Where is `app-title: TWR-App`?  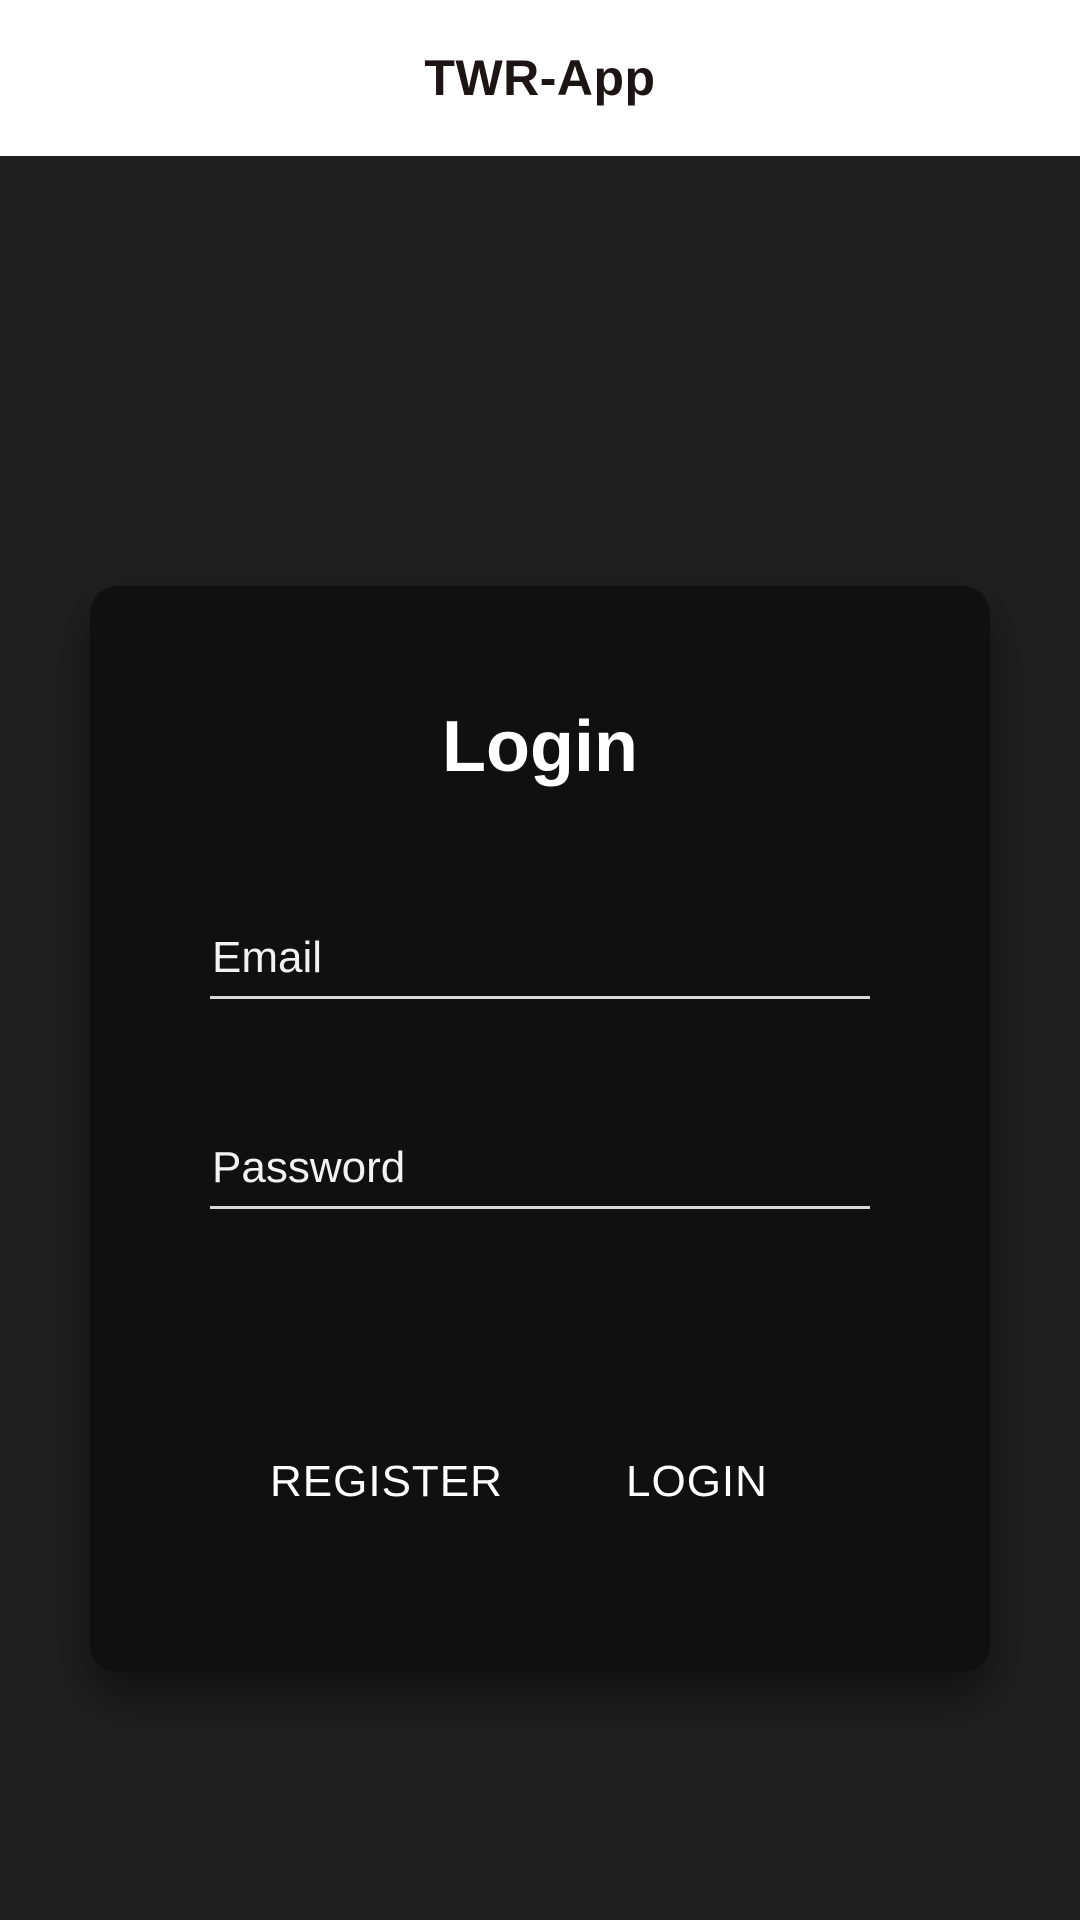
app-title: TWR-App is located at coordinates (540, 78).